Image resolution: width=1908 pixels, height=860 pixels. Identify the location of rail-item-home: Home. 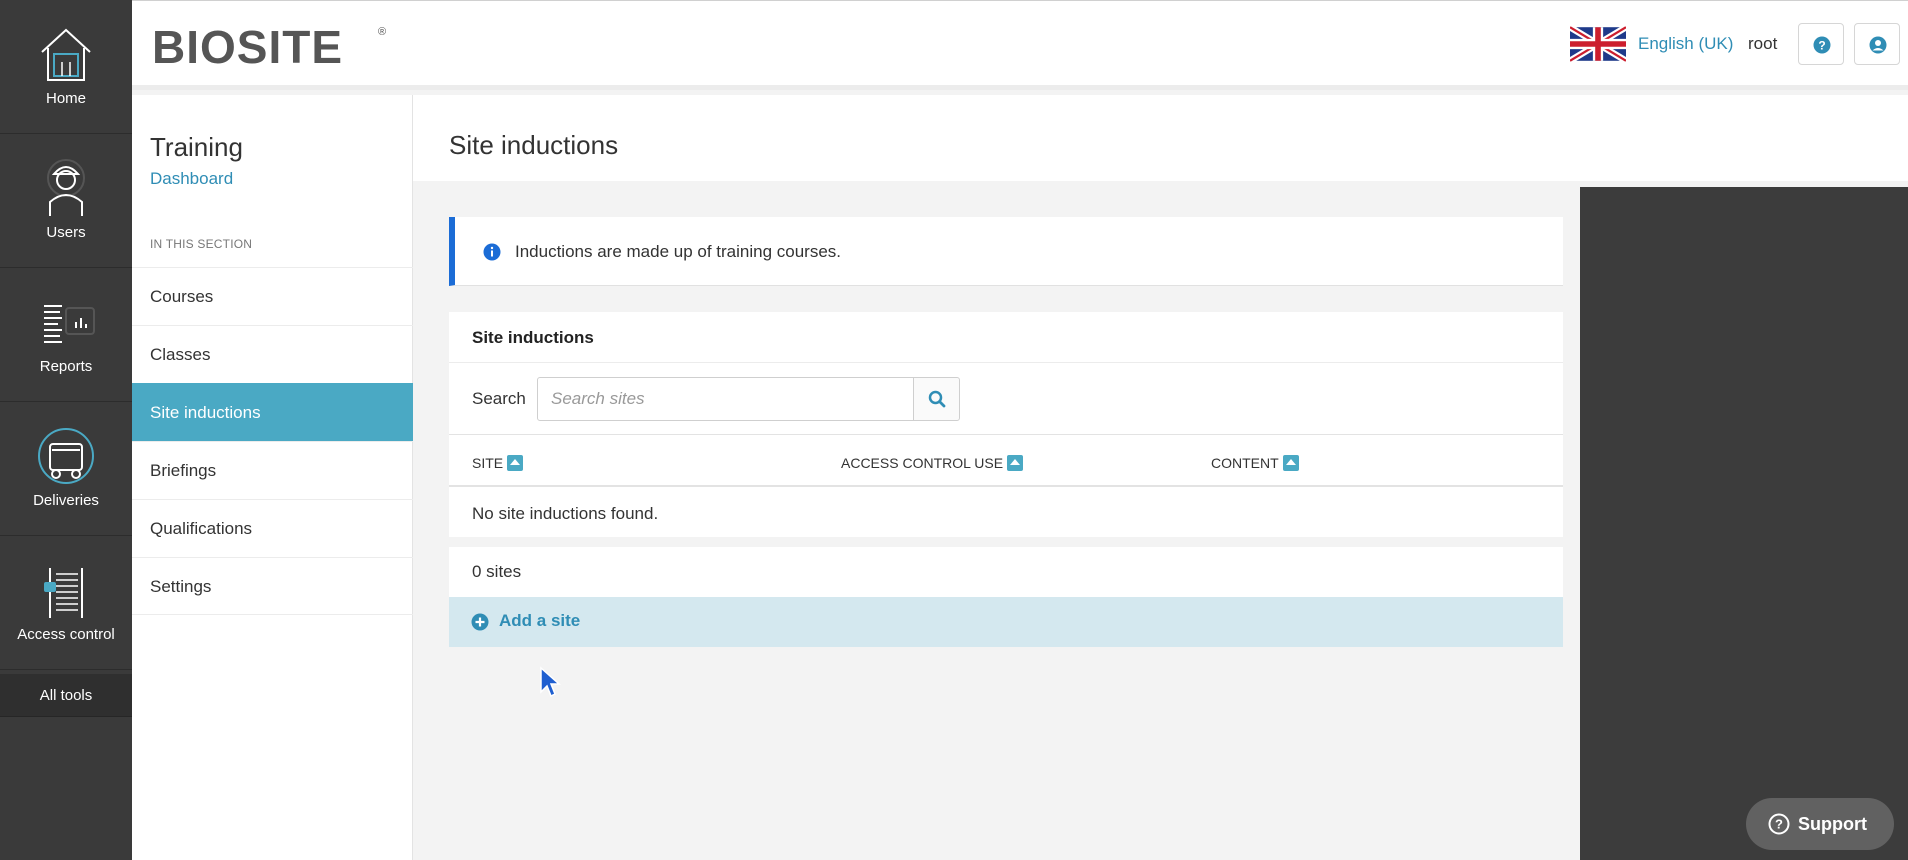
(66, 67).